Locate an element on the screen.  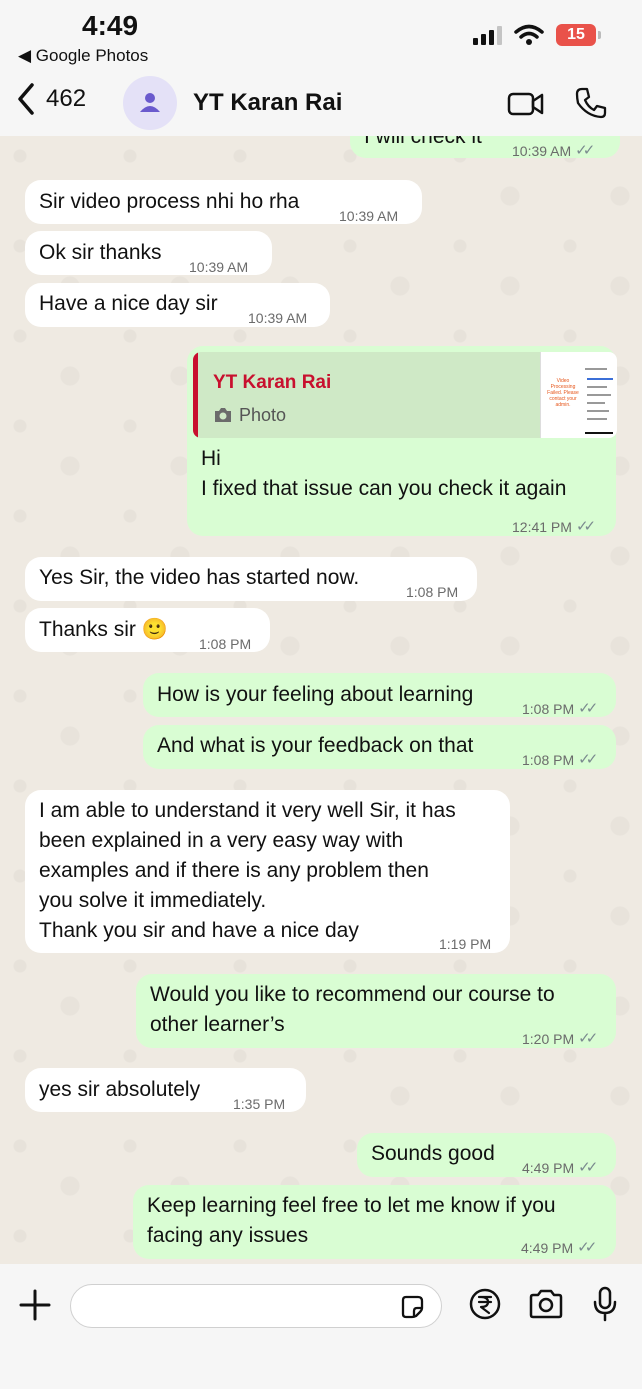
message-time: 1:19 PM is located at coordinates (465, 944).